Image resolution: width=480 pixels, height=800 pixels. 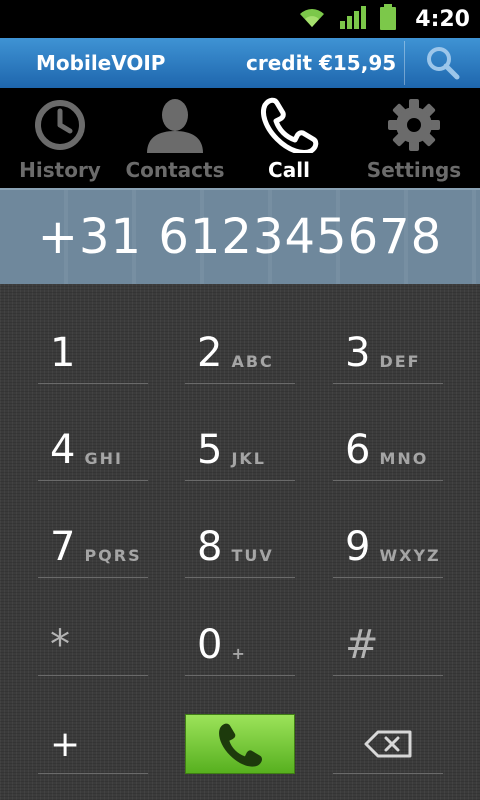 I want to click on tab-settings-label: Settings, so click(x=414, y=170).